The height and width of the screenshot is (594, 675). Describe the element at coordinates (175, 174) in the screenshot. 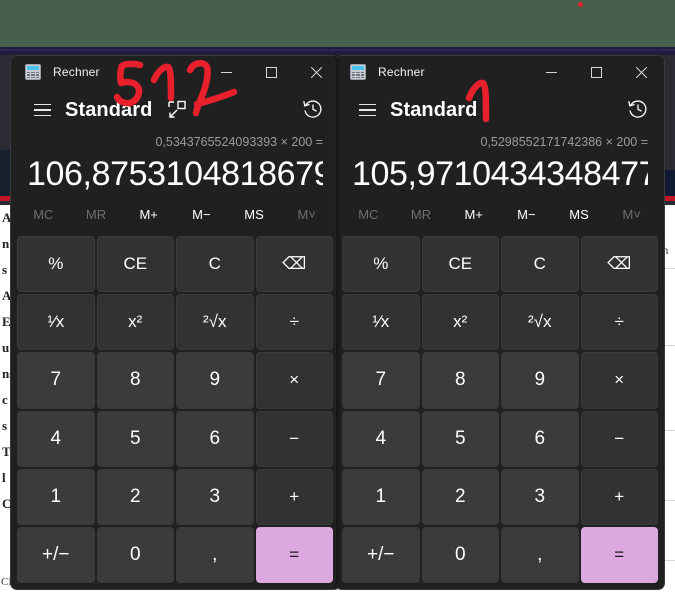

I see `result-text: 106,8753104818679` at that location.